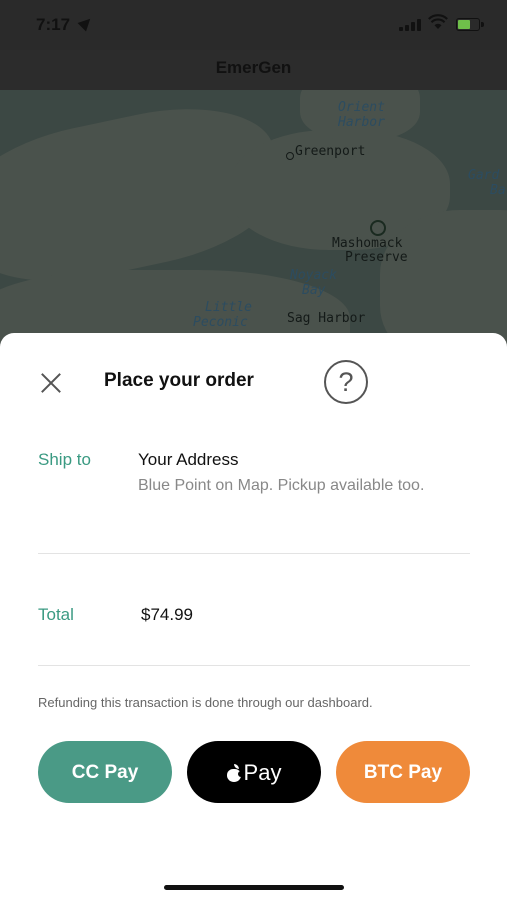 The height and width of the screenshot is (900, 507). Describe the element at coordinates (470, 24) in the screenshot. I see `battery-icon` at that location.